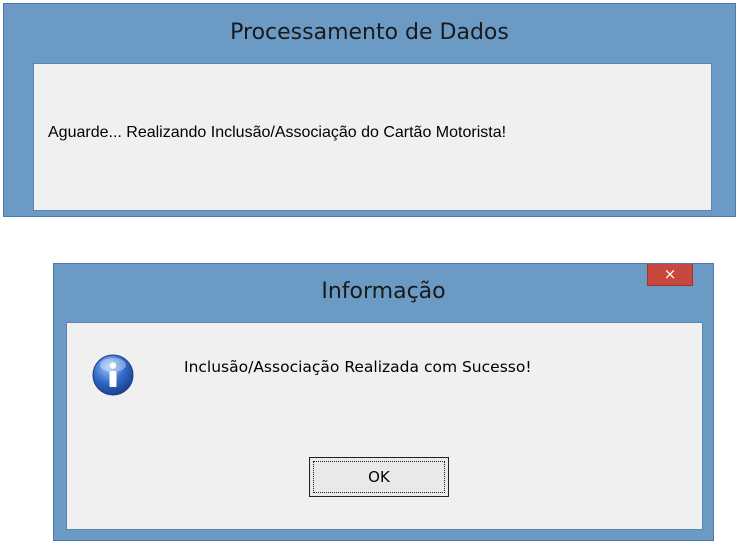  Describe the element at coordinates (369, 32) in the screenshot. I see `processing-dialog-title: Processamento de Dados` at that location.